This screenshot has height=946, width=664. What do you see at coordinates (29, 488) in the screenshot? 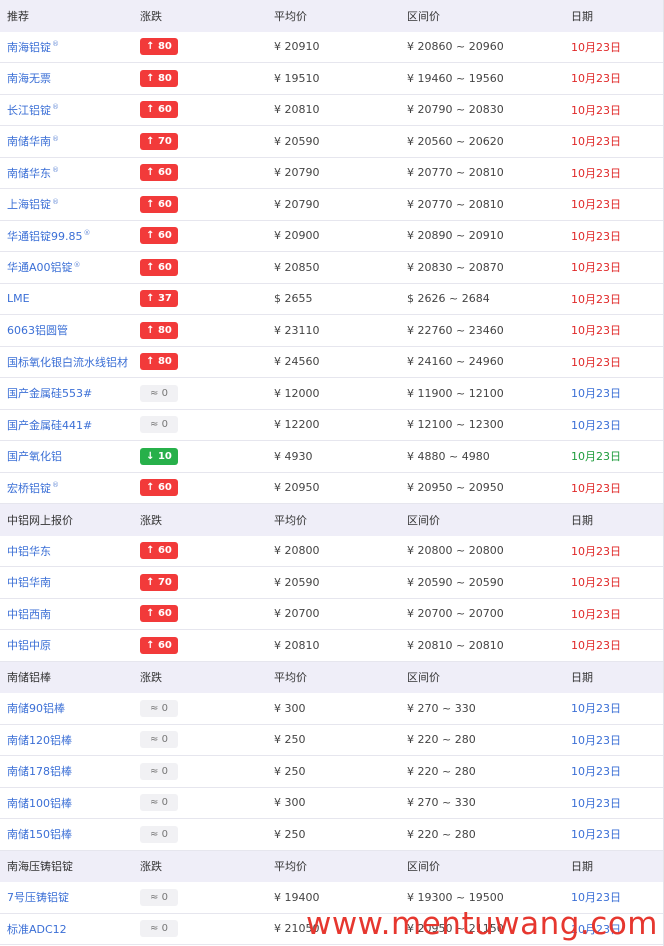
I see `product-name: 宏桥铝锭` at bounding box center [29, 488].